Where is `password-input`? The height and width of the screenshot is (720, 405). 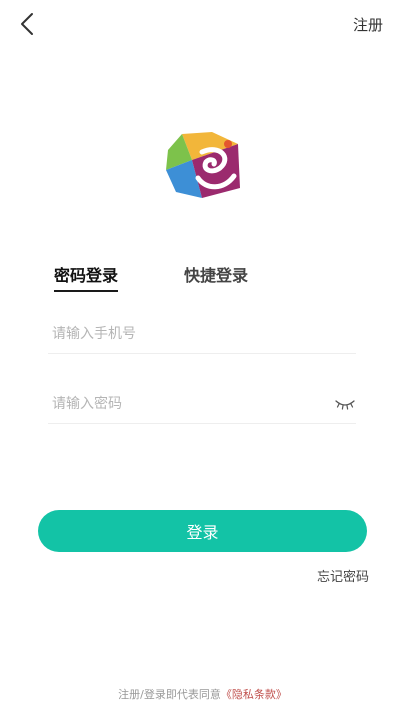
password-input is located at coordinates (187, 404).